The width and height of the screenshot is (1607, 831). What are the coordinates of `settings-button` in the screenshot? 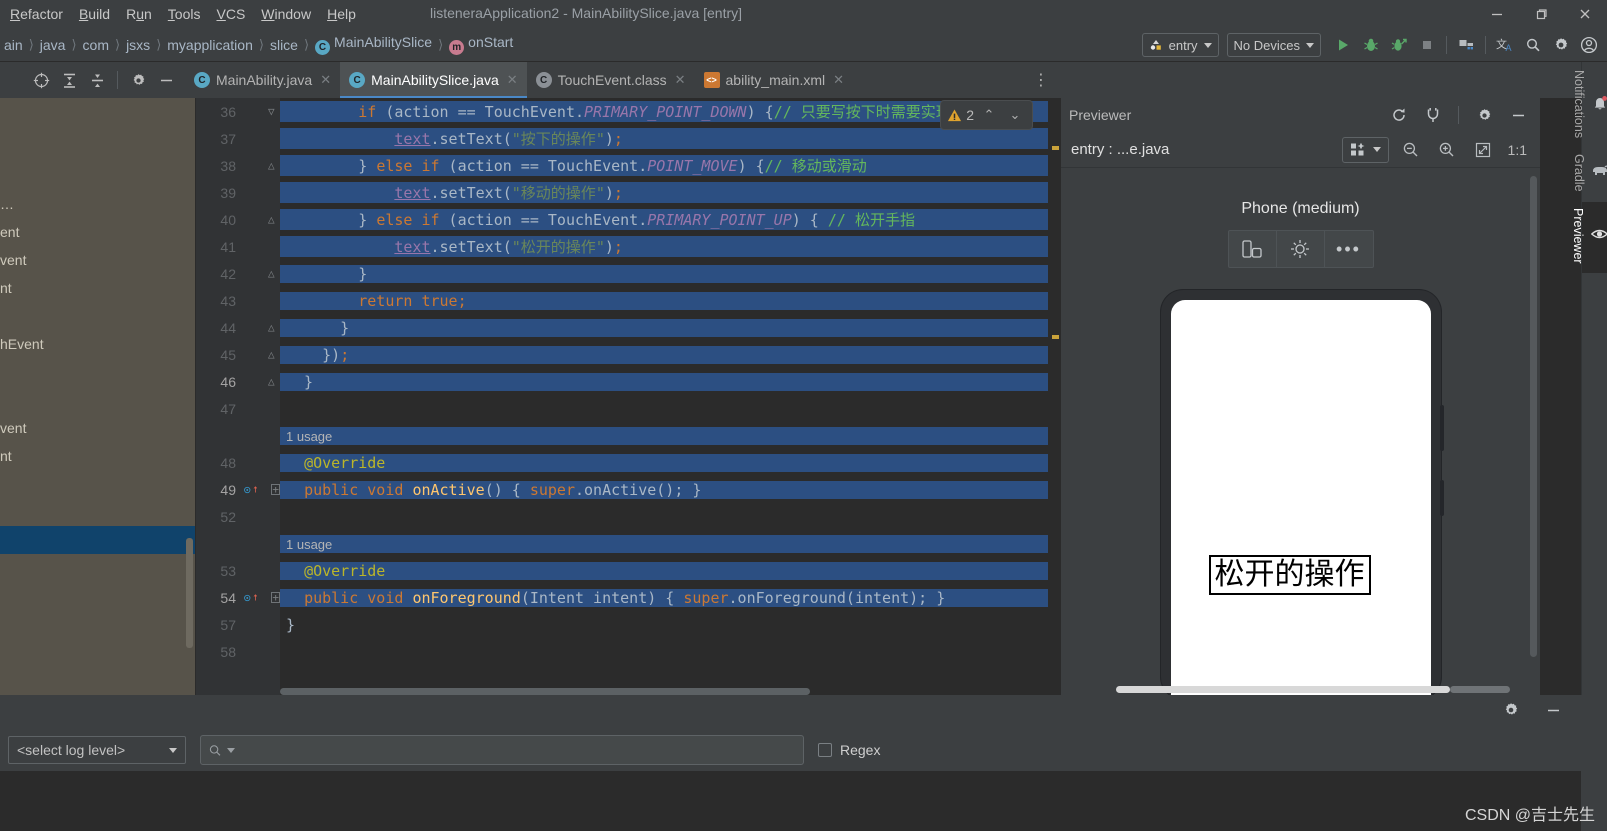 It's located at (1561, 45).